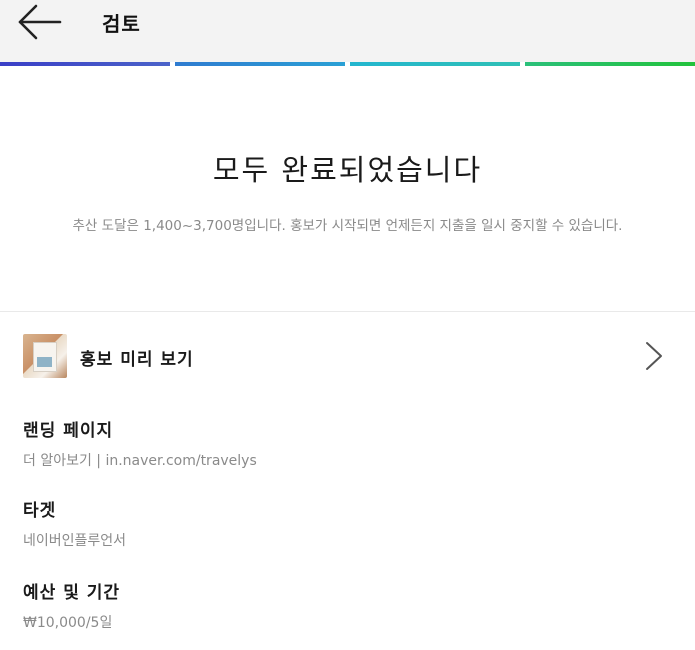 The image size is (695, 650). Describe the element at coordinates (654, 356) in the screenshot. I see `chevron-right-icon` at that location.